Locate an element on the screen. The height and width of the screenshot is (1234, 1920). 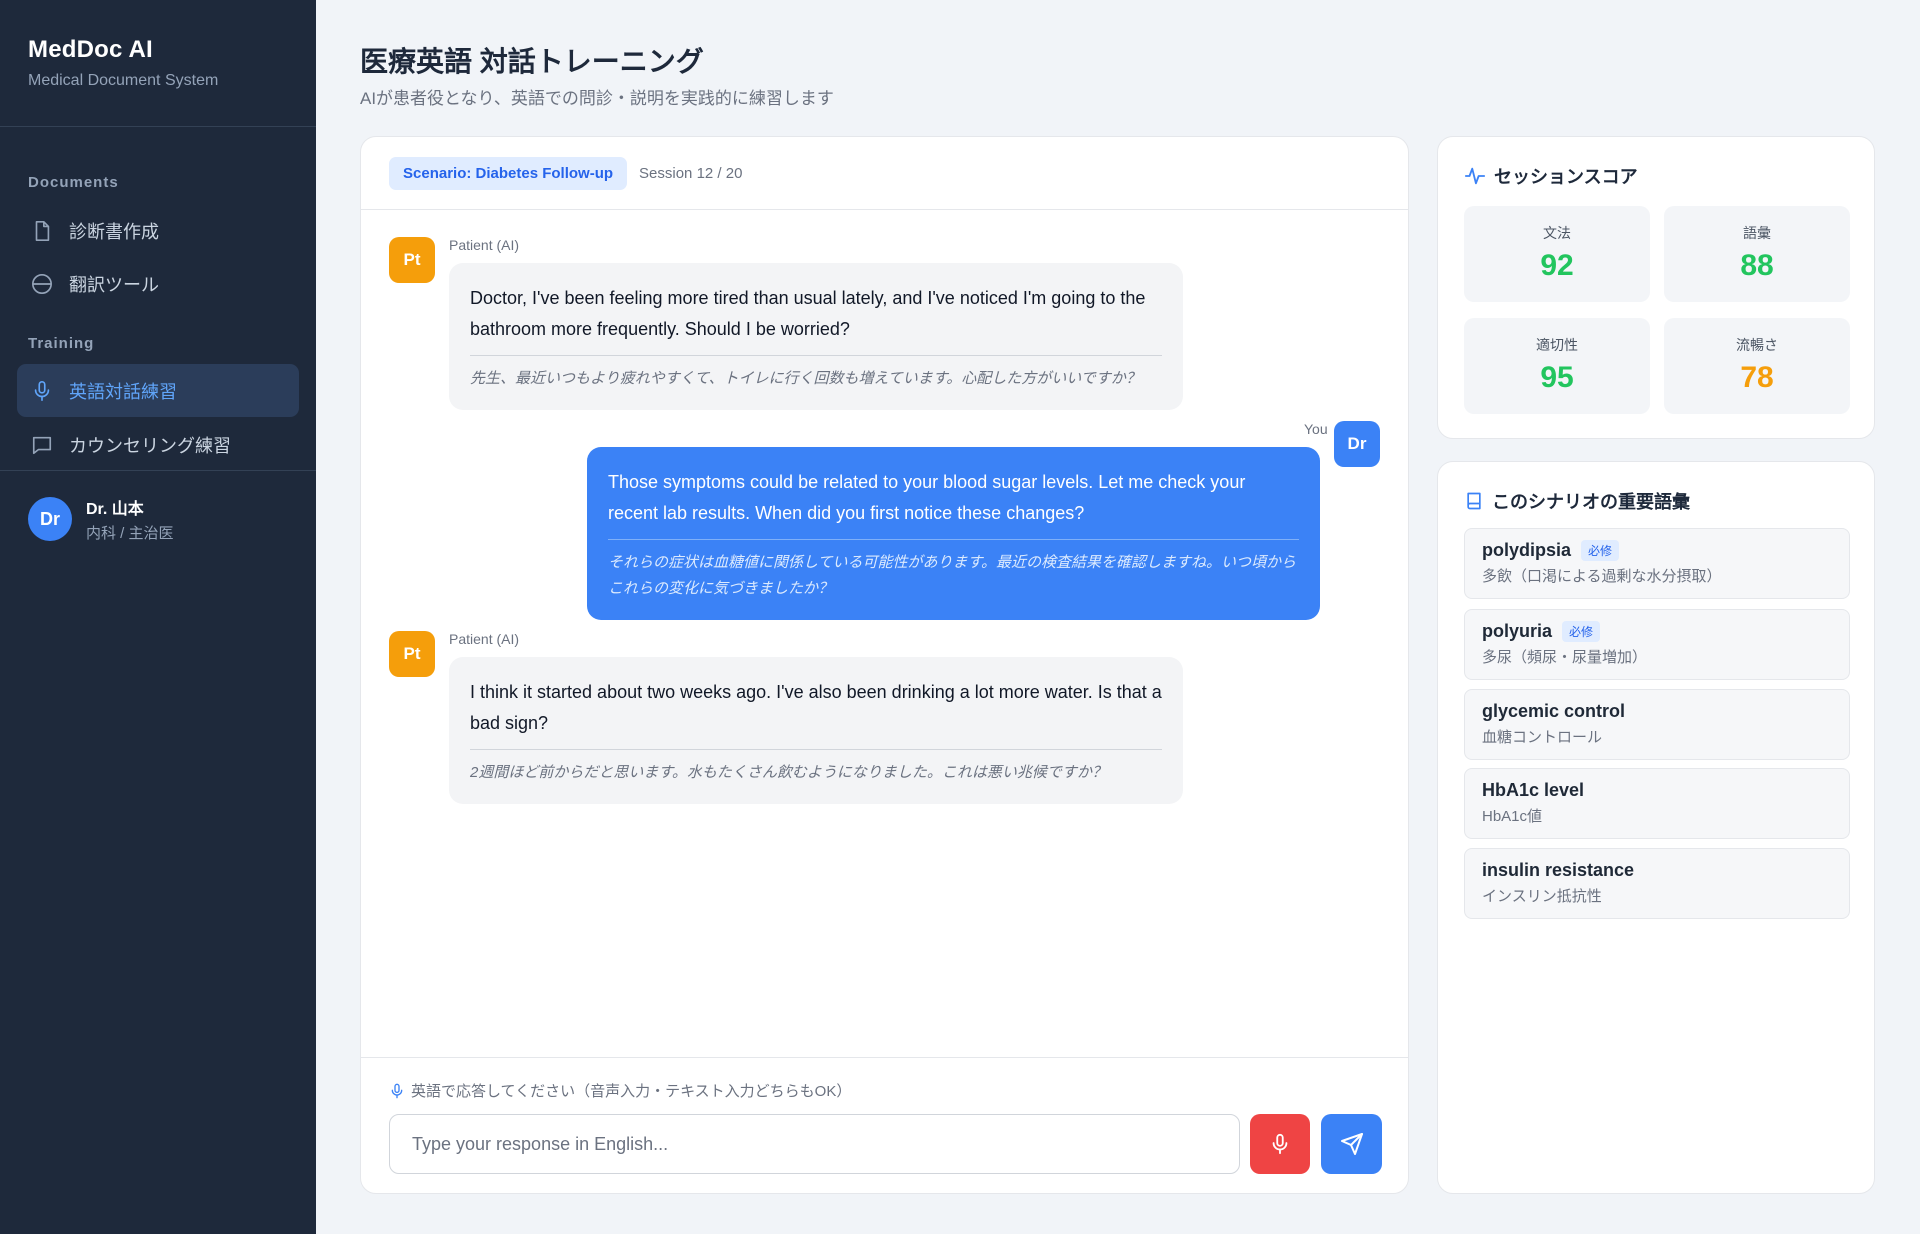
score-label: 語彙 is located at coordinates (1757, 233).